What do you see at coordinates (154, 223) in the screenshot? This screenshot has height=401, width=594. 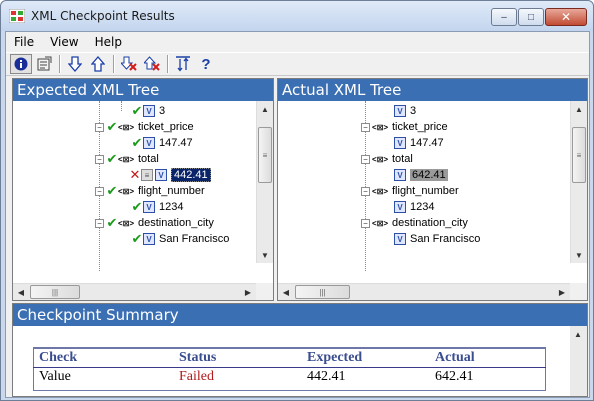 I see `tree-node: − ✔ <⊠> destination_city` at bounding box center [154, 223].